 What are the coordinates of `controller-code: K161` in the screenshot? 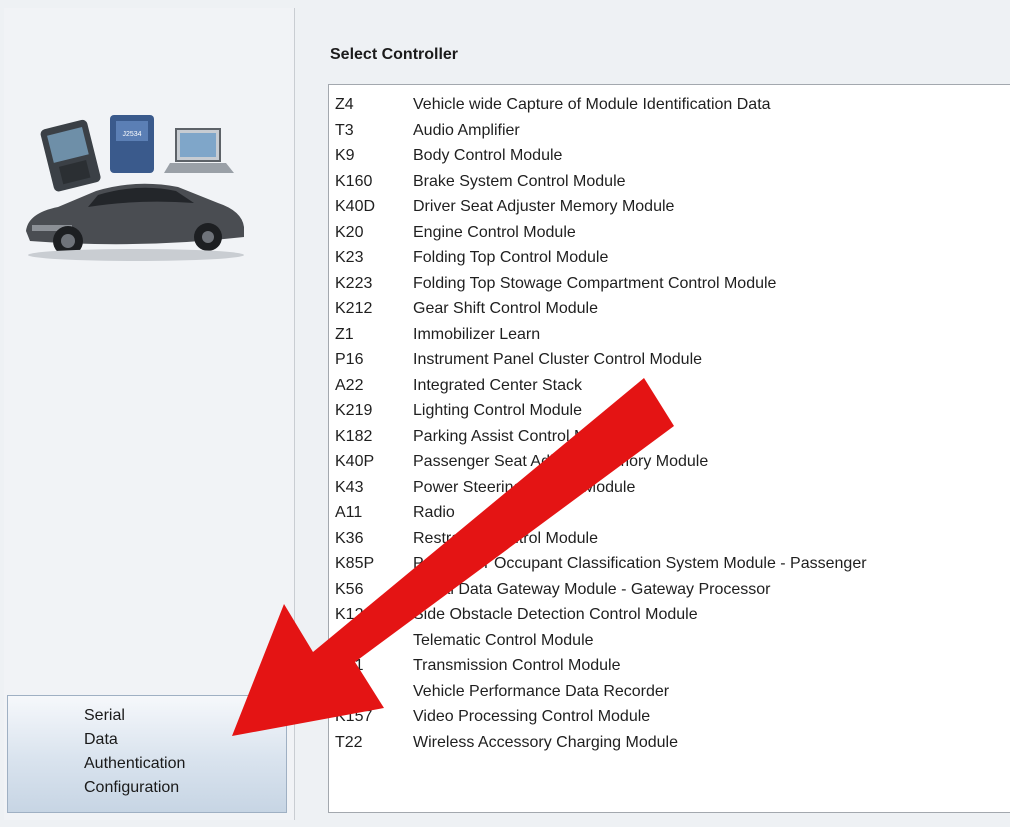 It's located at (354, 691).